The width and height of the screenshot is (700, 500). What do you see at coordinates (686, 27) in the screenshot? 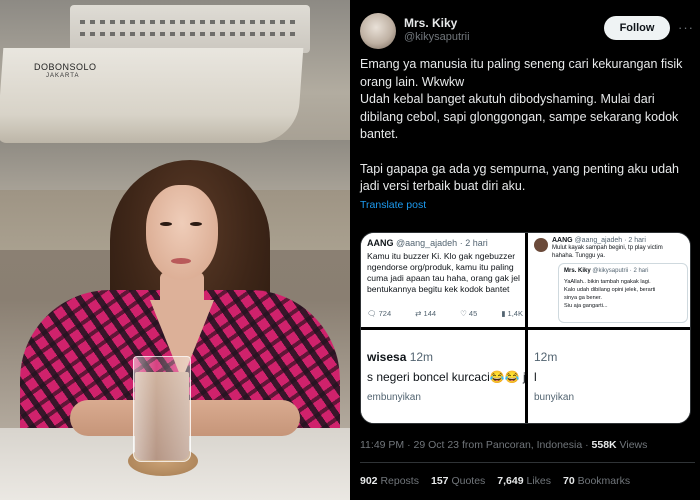
I see `more-horizontal-icon: ···` at bounding box center [686, 27].